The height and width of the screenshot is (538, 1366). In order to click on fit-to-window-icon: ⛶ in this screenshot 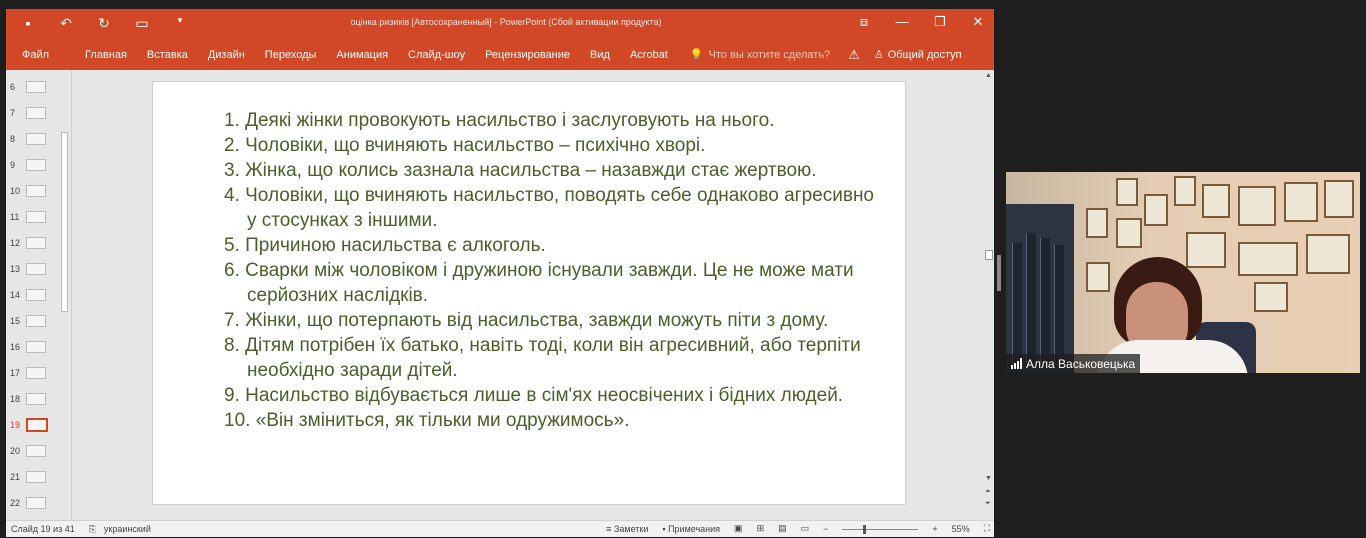, I will do `click(987, 528)`.